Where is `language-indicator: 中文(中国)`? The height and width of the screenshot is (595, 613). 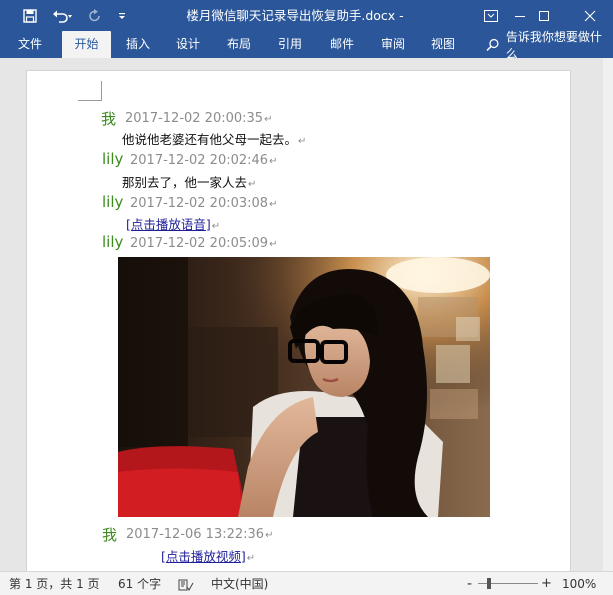 language-indicator: 中文(中国) is located at coordinates (239, 583).